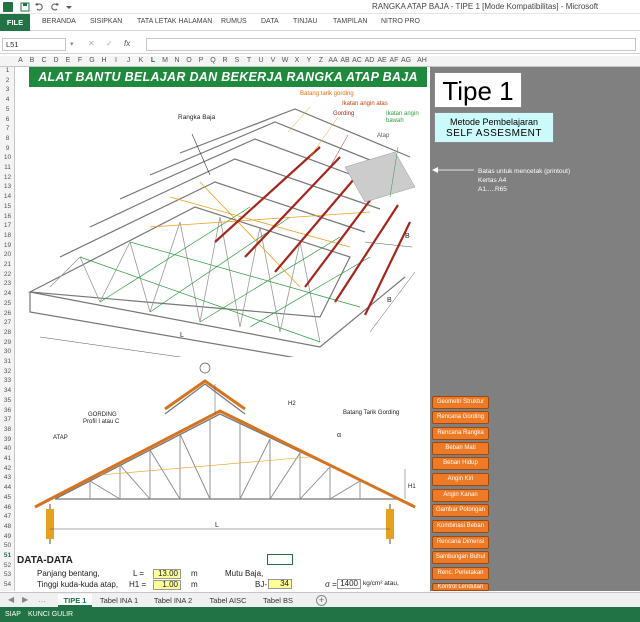 This screenshot has height=622, width=640. I want to click on row-header-6: 6, so click(7, 119).